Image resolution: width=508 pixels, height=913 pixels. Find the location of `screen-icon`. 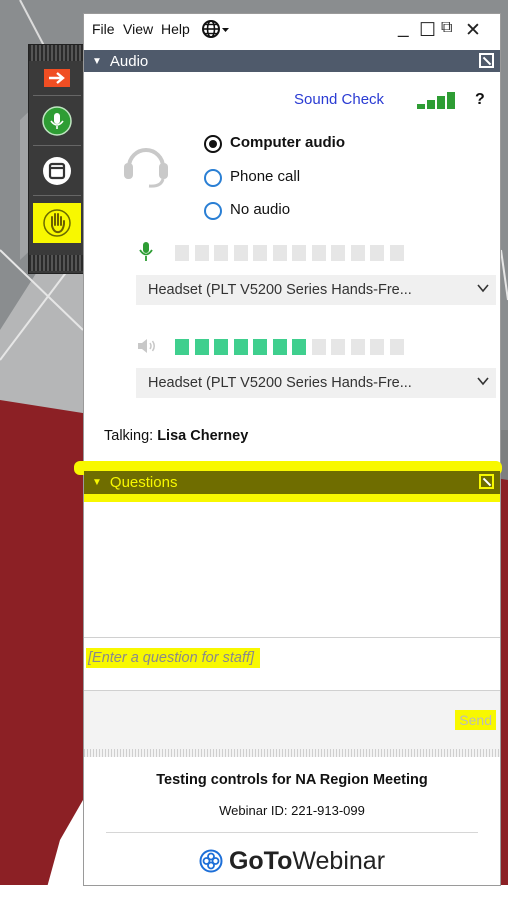

screen-icon is located at coordinates (57, 171).